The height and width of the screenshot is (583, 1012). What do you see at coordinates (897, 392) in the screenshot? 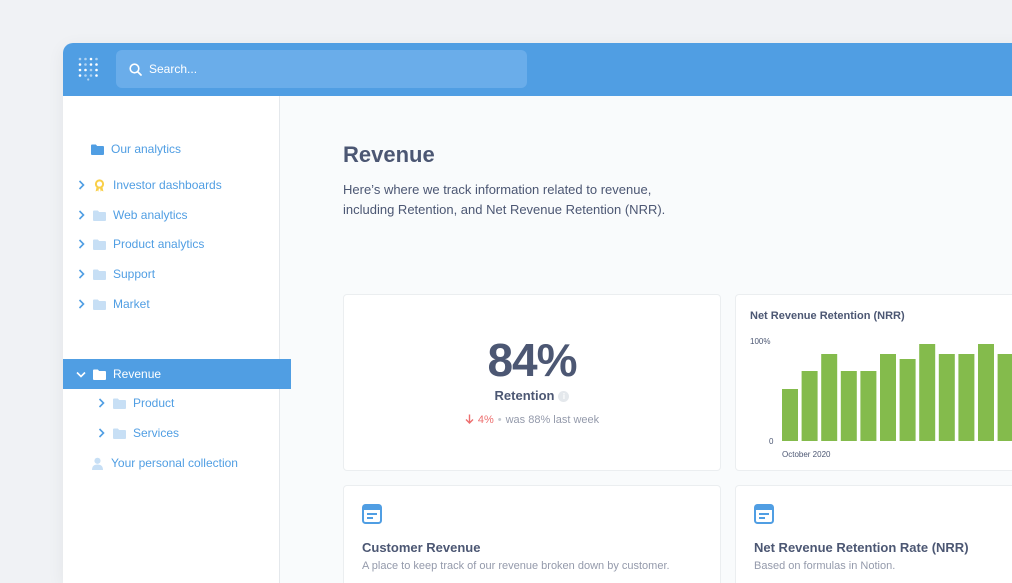
I see `chart-bars` at bounding box center [897, 392].